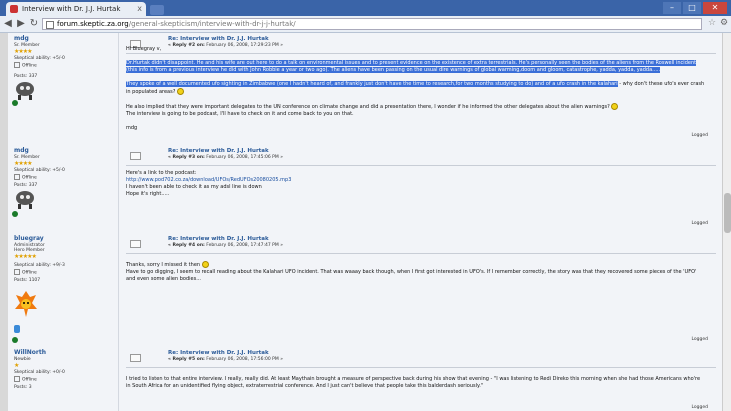 This screenshot has height=411, width=731. I want to click on browser-tab: Interview with Dr. J.J. Hurtak x, so click(76, 9).